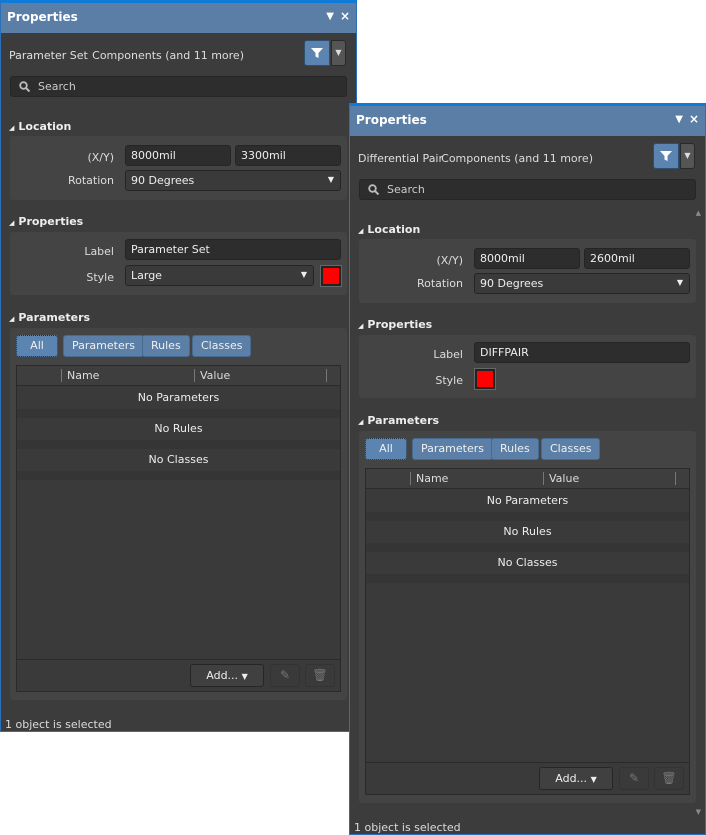 The image size is (706, 835). I want to click on y-input: 3300mil, so click(288, 155).